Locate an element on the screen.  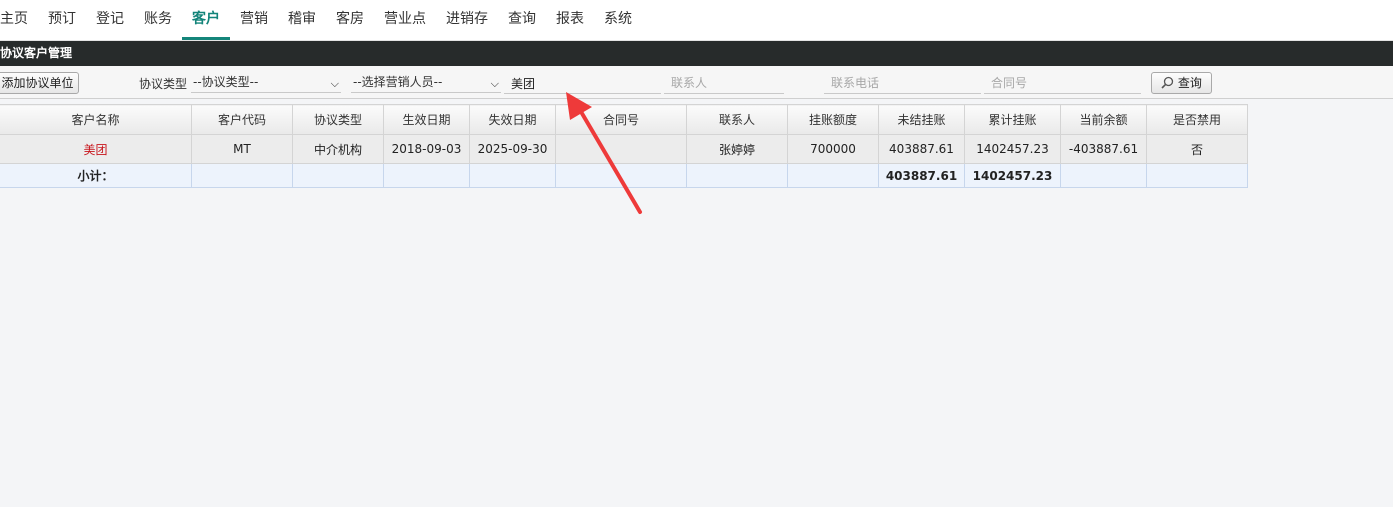
cell-expiry-date: 2025-09-30 is located at coordinates (512, 149).